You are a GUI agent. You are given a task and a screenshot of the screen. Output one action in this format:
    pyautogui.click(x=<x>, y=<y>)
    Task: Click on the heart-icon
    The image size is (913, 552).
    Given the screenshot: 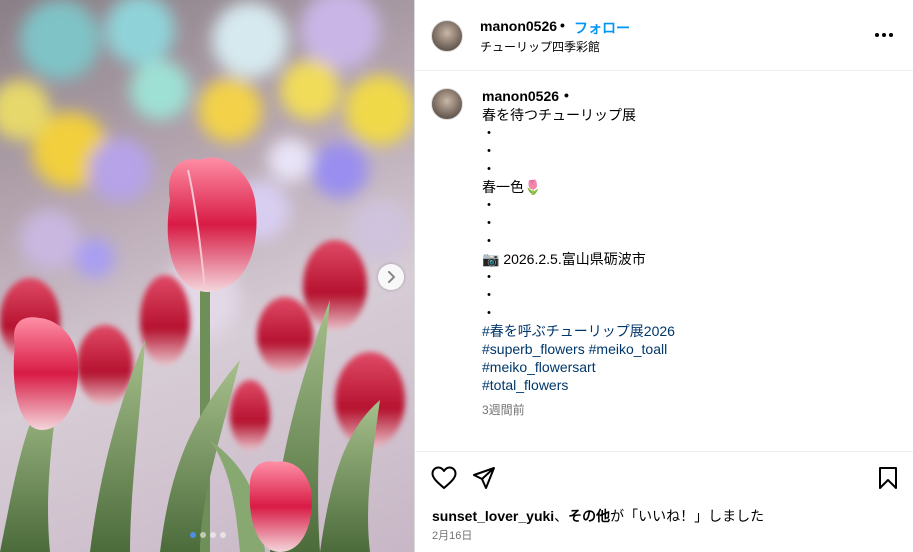 What is the action you would take?
    pyautogui.click(x=444, y=478)
    